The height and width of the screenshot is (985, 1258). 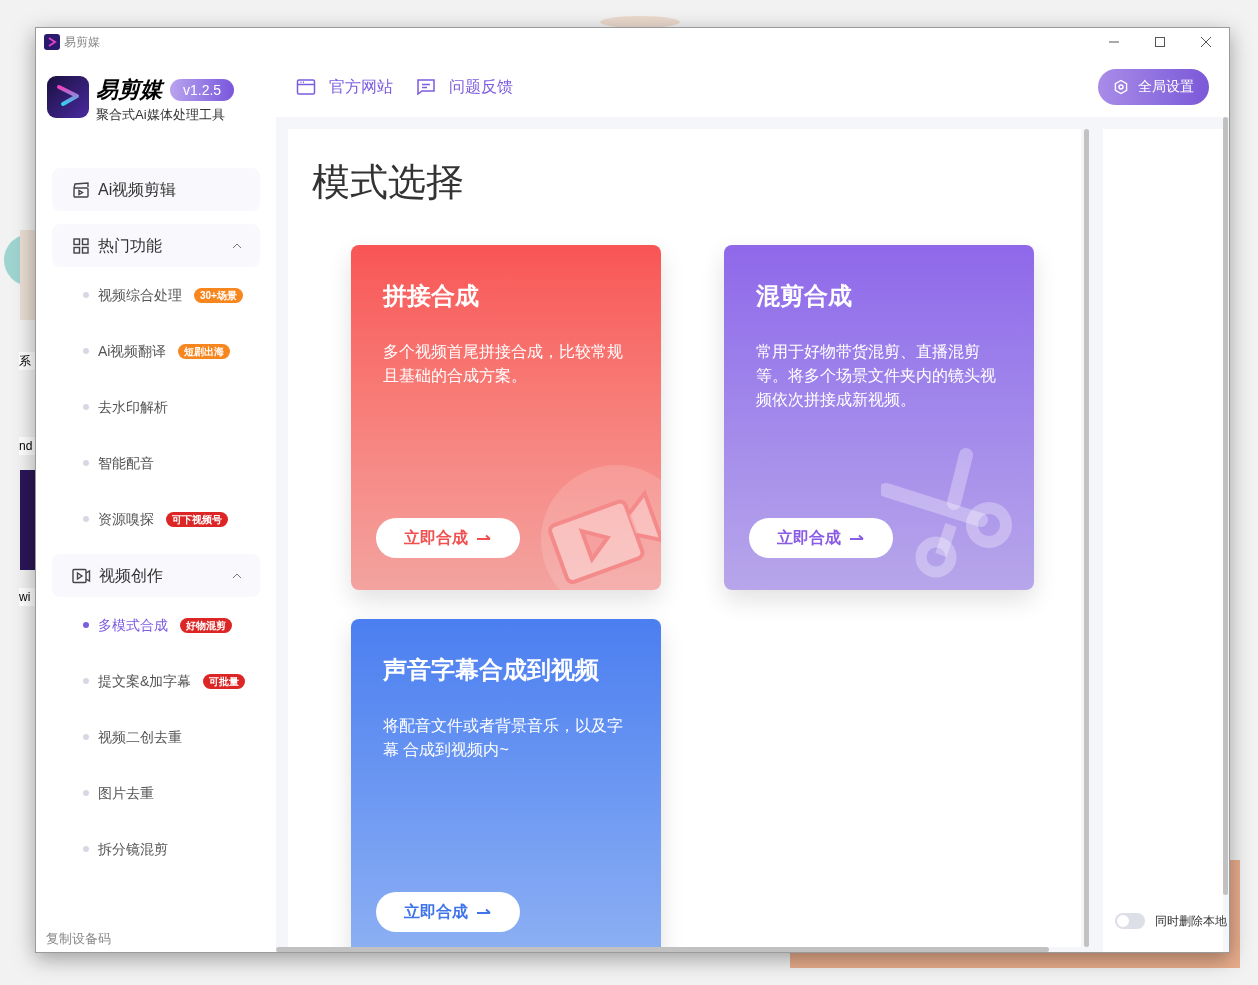 What do you see at coordinates (804, 296) in the screenshot?
I see `card-title: 混剪合成` at bounding box center [804, 296].